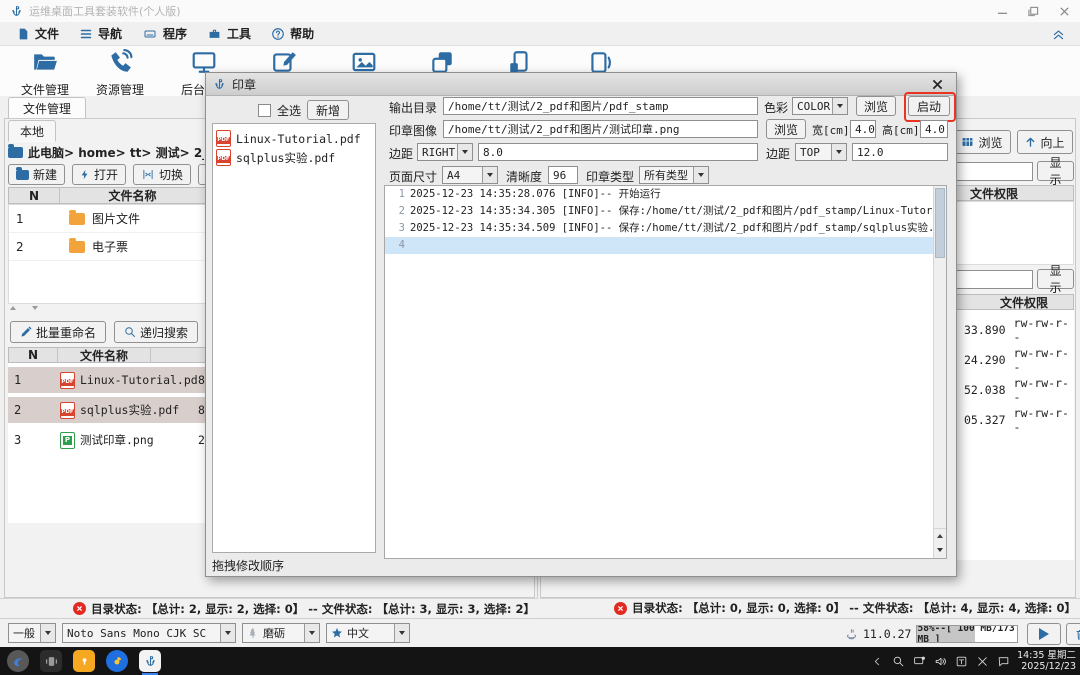  I want to click on taskbar-window-switcher-icon, so click(51, 661).